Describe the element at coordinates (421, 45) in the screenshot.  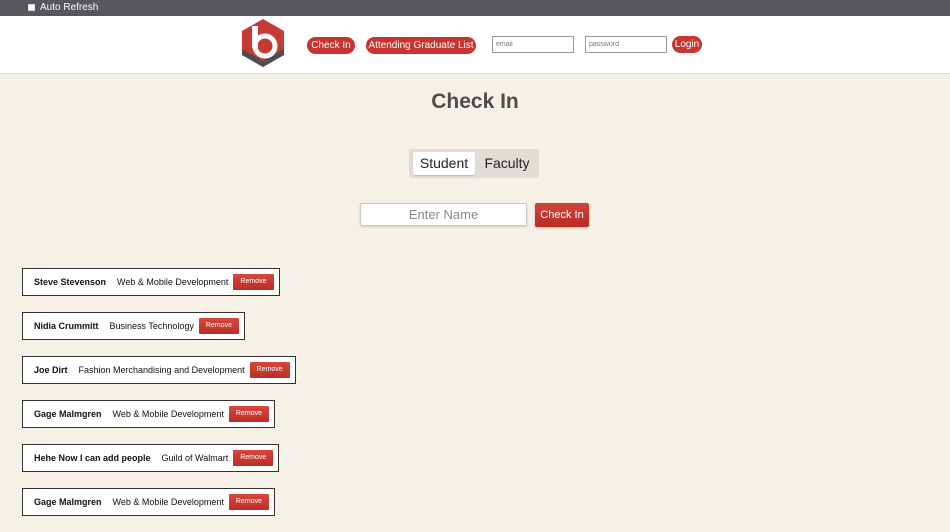
I see `attending-graduate-list-button: Attending Graduate List` at that location.